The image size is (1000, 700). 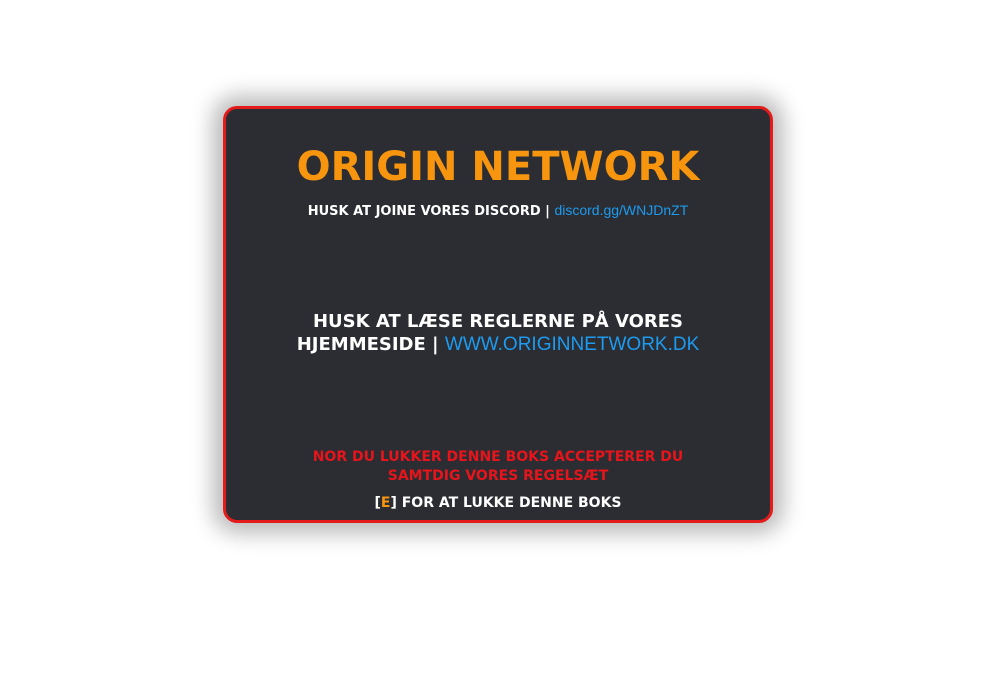 I want to click on close-hint: [E] FOR AT LUKKE DENNE BOKS, so click(x=498, y=503).